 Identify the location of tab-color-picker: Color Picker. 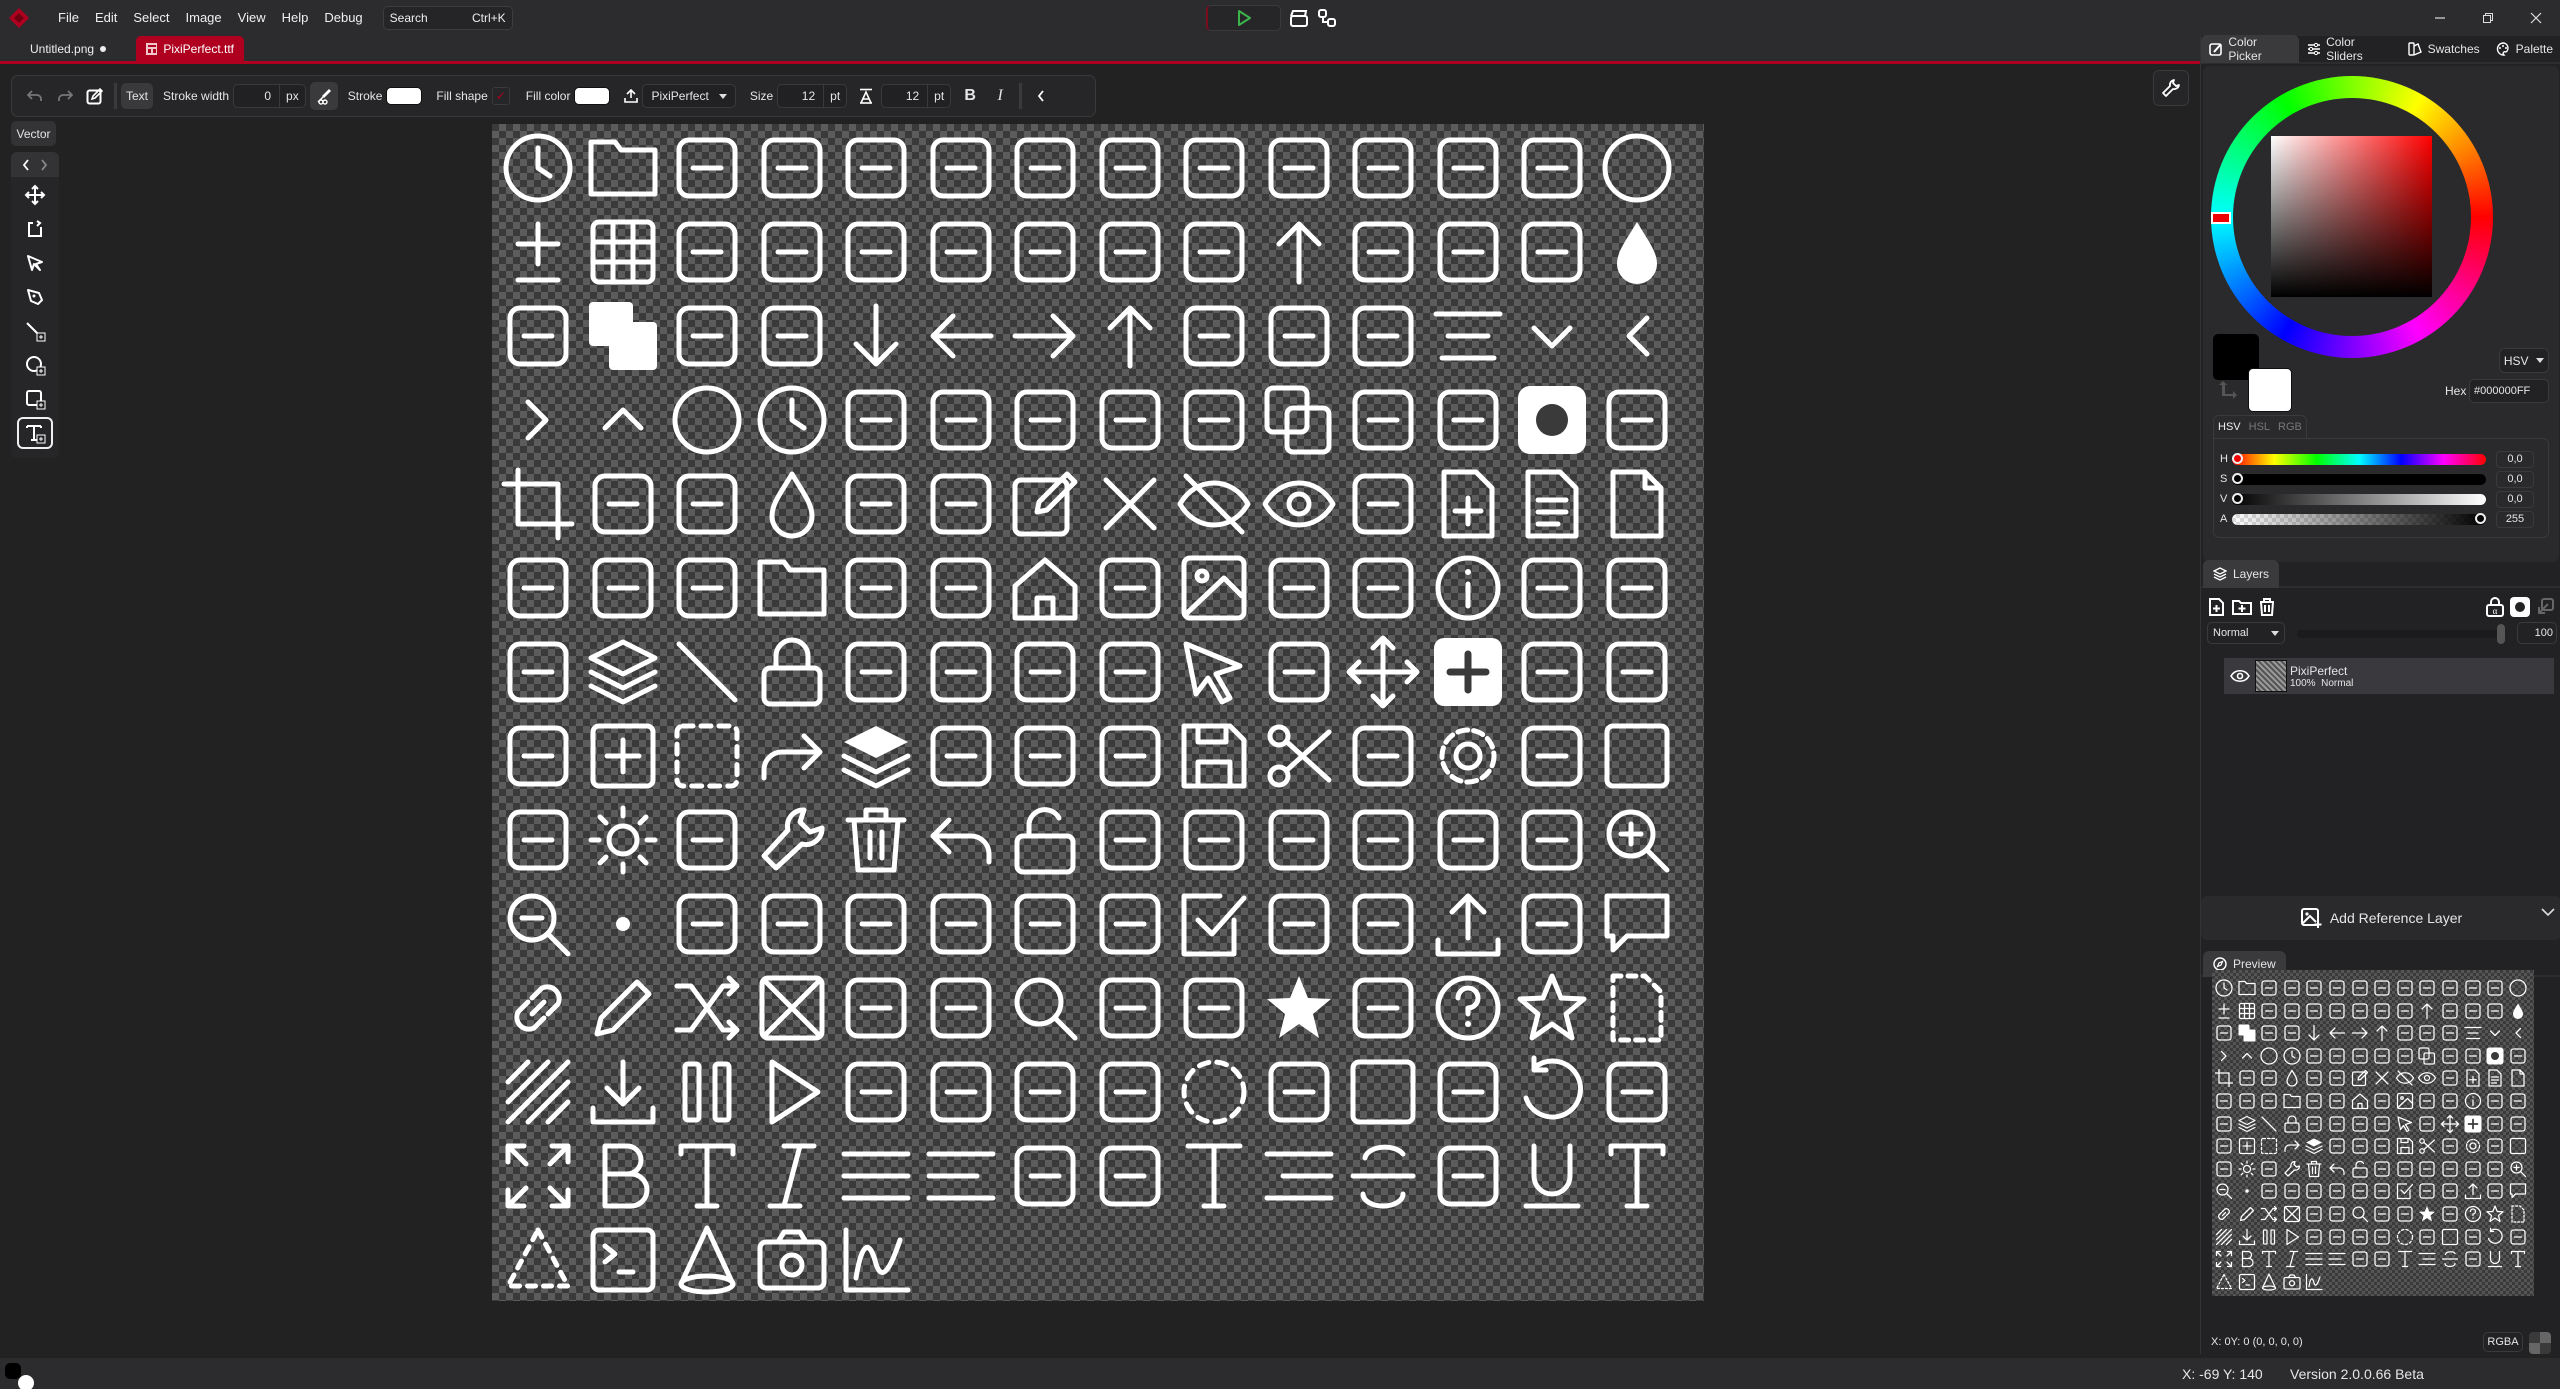
(2250, 49).